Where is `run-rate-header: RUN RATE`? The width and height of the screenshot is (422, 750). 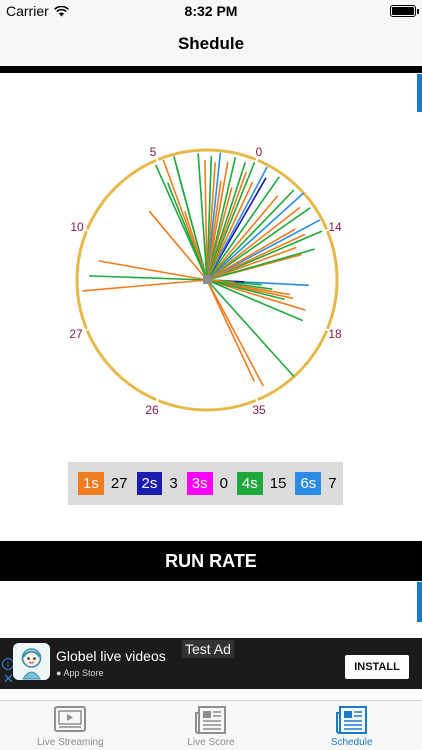 run-rate-header: RUN RATE is located at coordinates (211, 561).